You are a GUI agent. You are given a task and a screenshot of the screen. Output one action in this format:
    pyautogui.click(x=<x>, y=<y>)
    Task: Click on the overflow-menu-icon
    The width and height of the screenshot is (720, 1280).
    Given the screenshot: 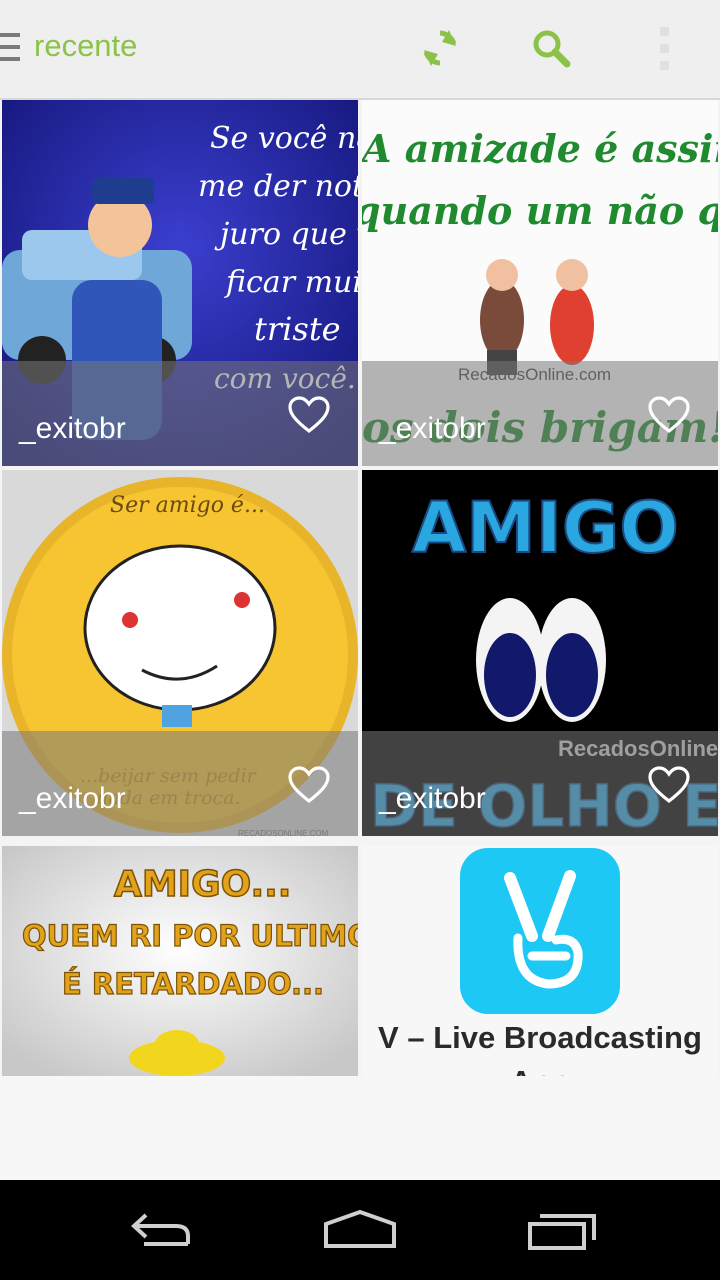 What is the action you would take?
    pyautogui.click(x=664, y=50)
    